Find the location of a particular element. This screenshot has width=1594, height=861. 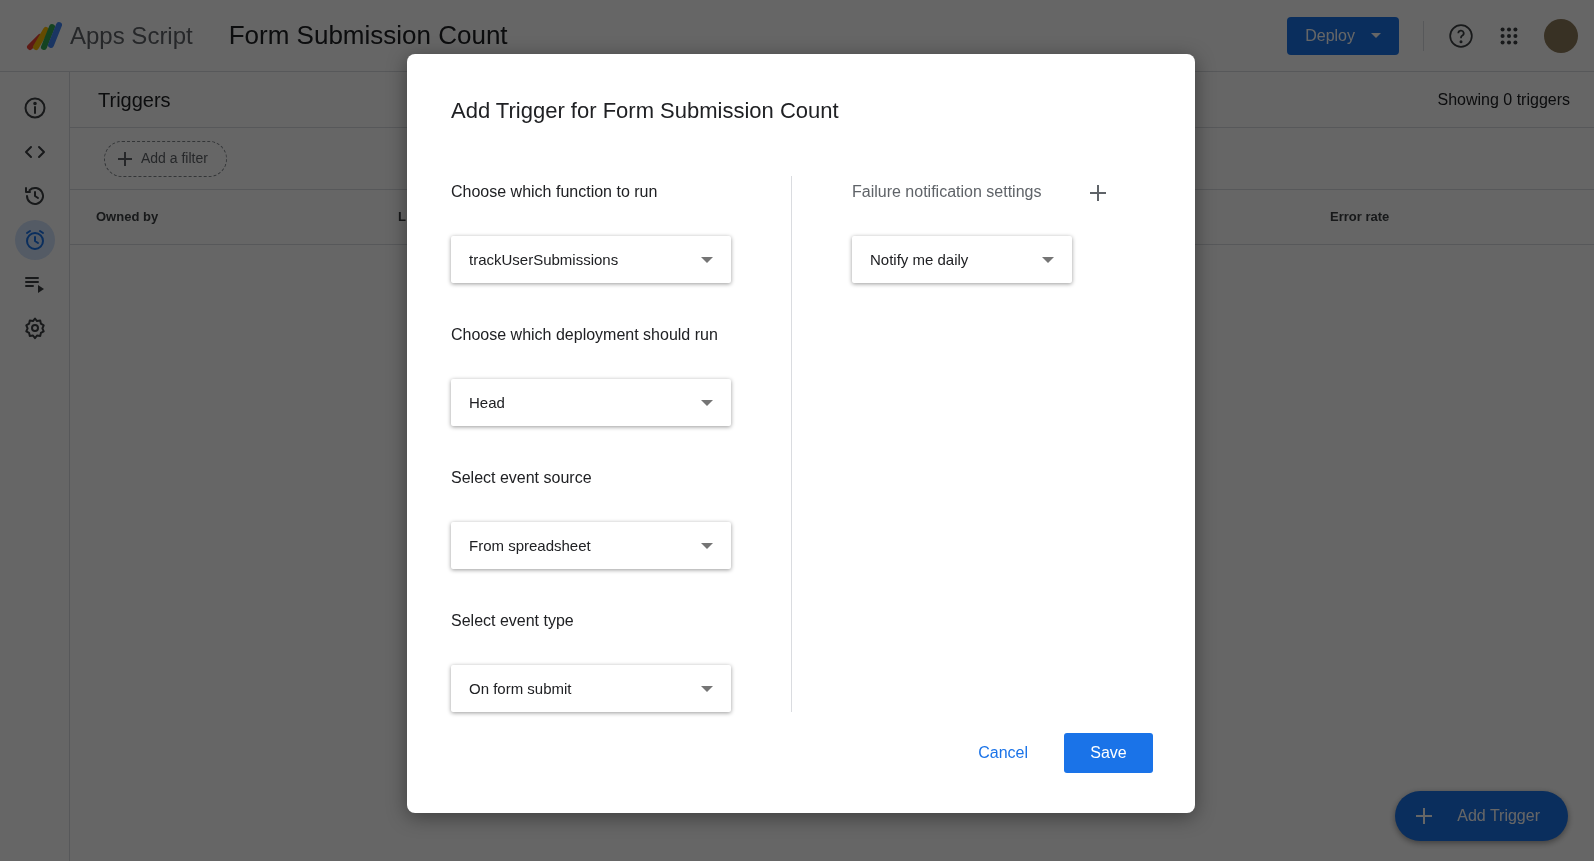

logo-icon is located at coordinates (44, 35).